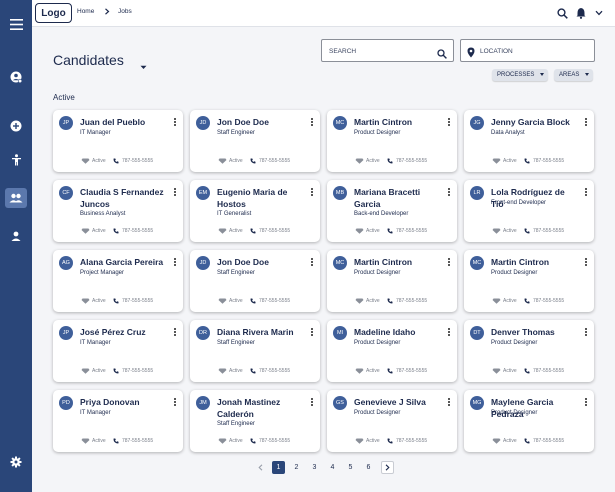  I want to click on location-input: LOCATION, so click(527, 50).